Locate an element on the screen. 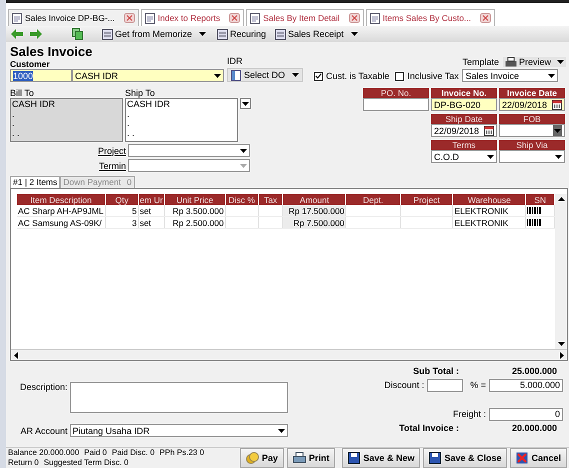  form-title: Sales Invoice is located at coordinates (52, 51).